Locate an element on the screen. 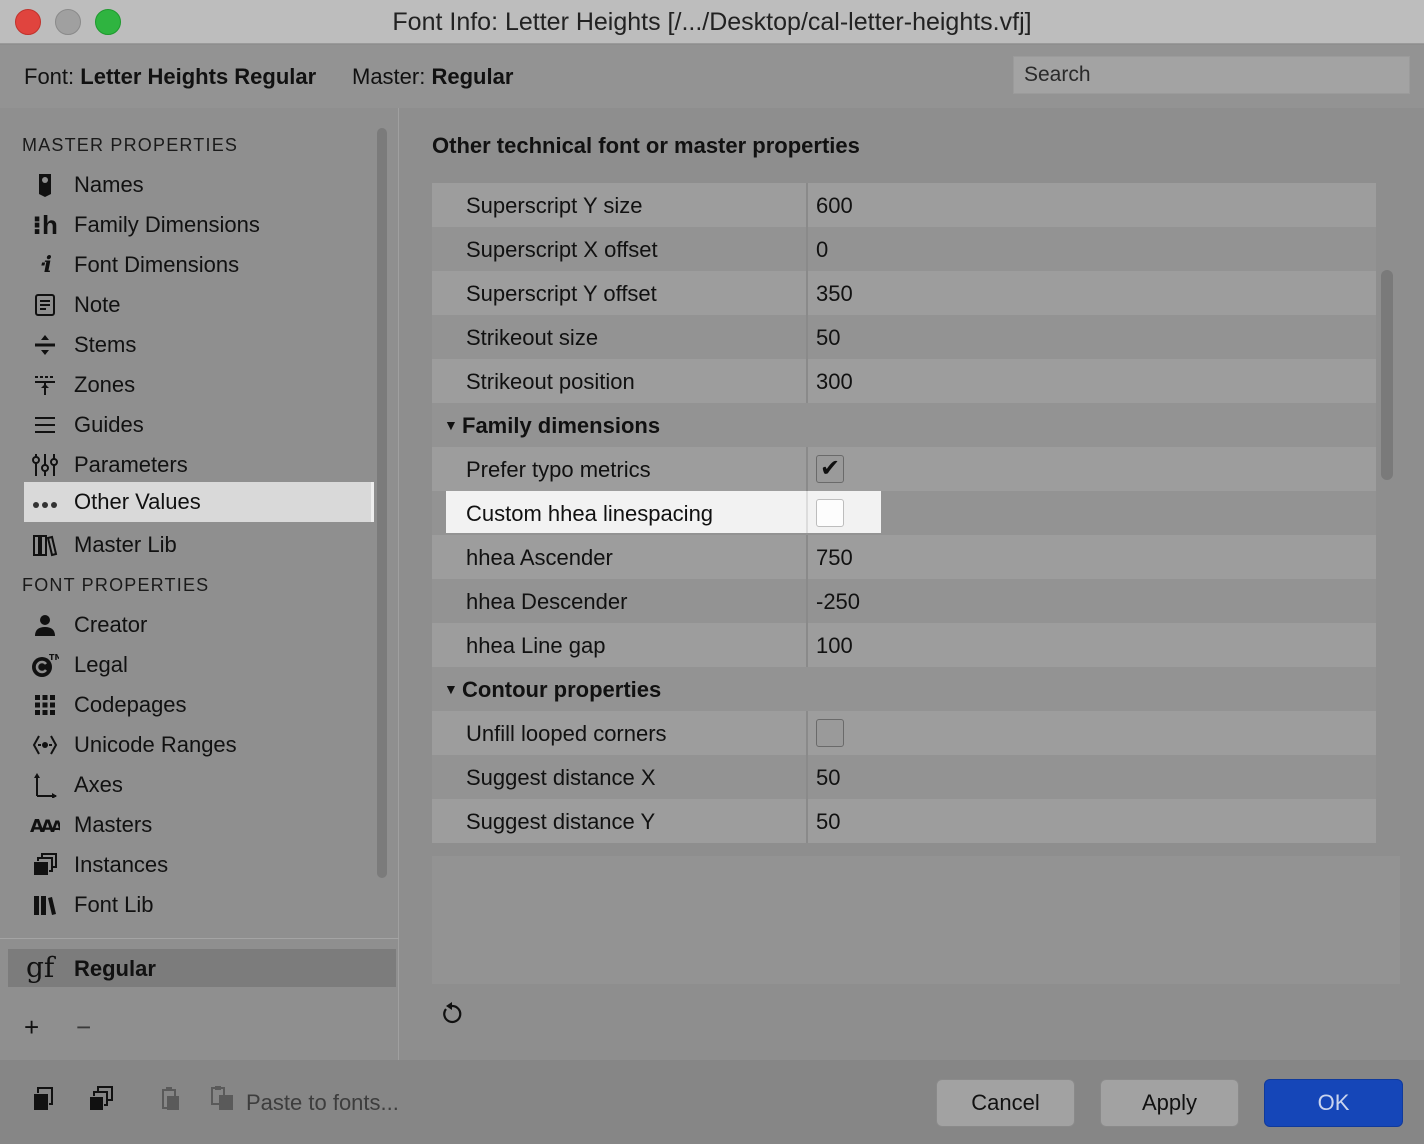 The image size is (1424, 1144). ok-button: OK is located at coordinates (1333, 1103).